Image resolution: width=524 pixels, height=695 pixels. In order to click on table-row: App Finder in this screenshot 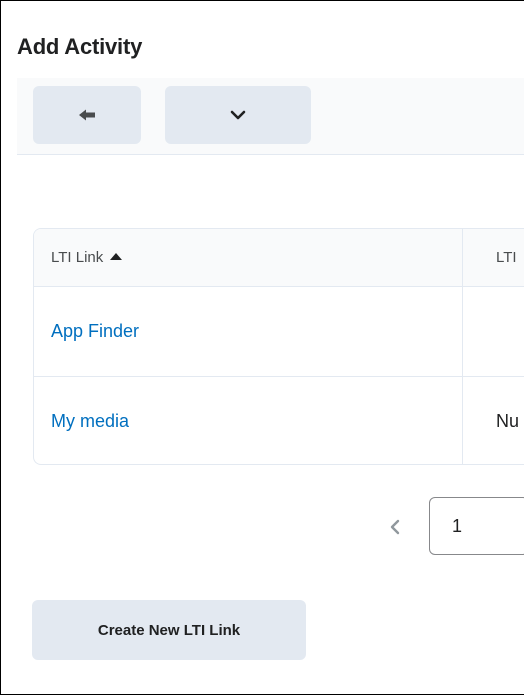, I will do `click(279, 332)`.